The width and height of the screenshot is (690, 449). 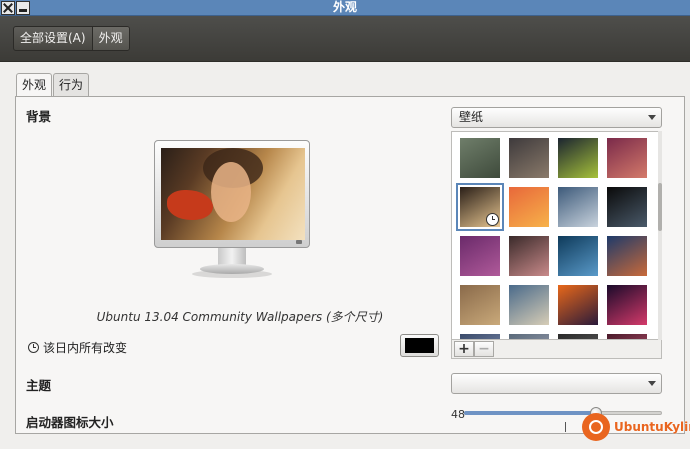 What do you see at coordinates (471, 117) in the screenshot?
I see `wallpaper-source-value: 壁纸` at bounding box center [471, 117].